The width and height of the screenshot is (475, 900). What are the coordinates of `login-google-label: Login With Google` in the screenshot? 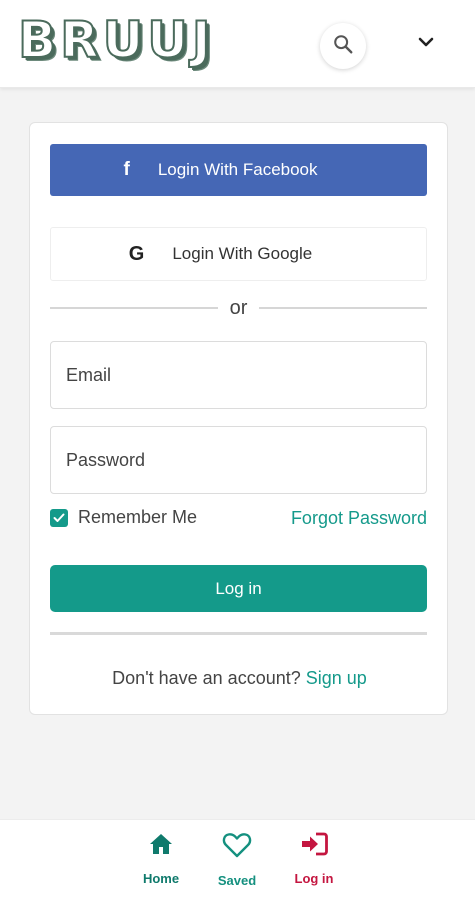 It's located at (242, 253).